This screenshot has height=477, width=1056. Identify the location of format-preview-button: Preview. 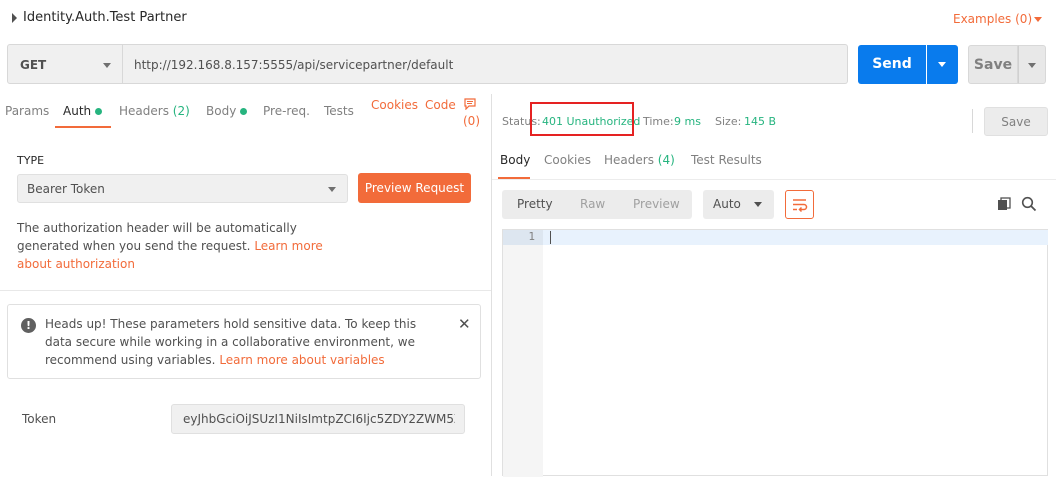
(656, 204).